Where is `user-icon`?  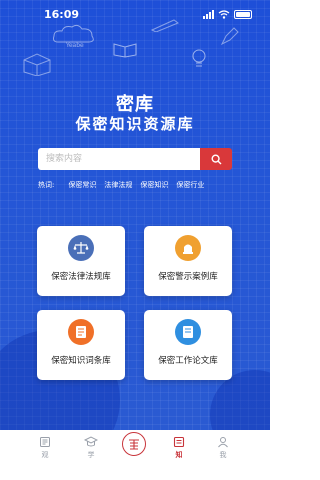
user-icon is located at coordinates (223, 442).